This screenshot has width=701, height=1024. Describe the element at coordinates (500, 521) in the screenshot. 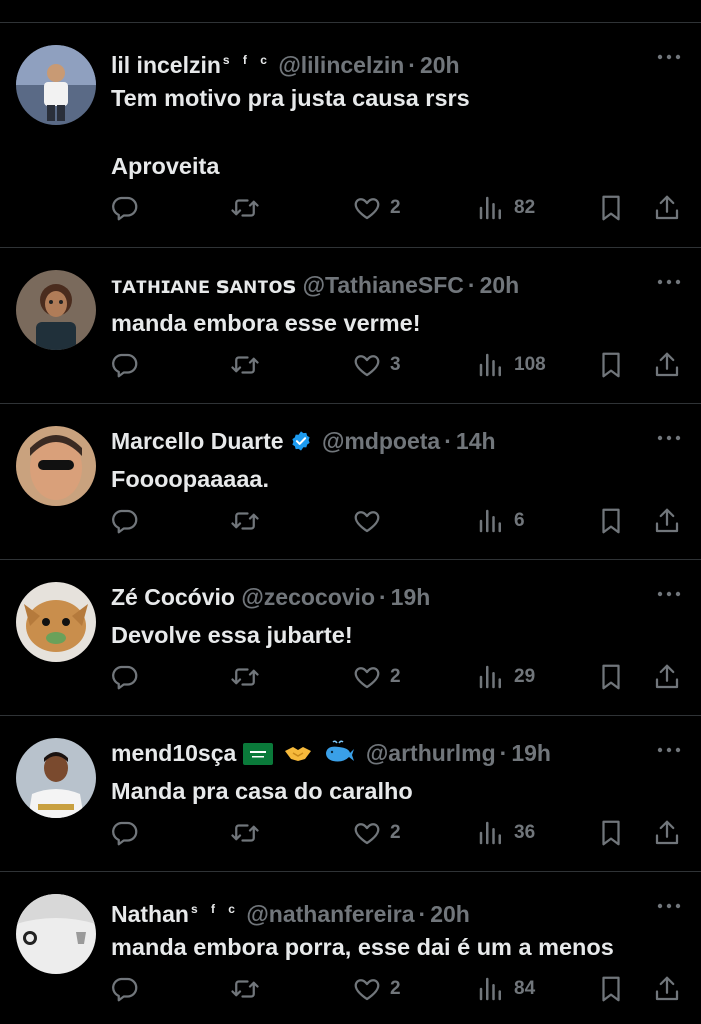

I see `views-button: 6` at that location.